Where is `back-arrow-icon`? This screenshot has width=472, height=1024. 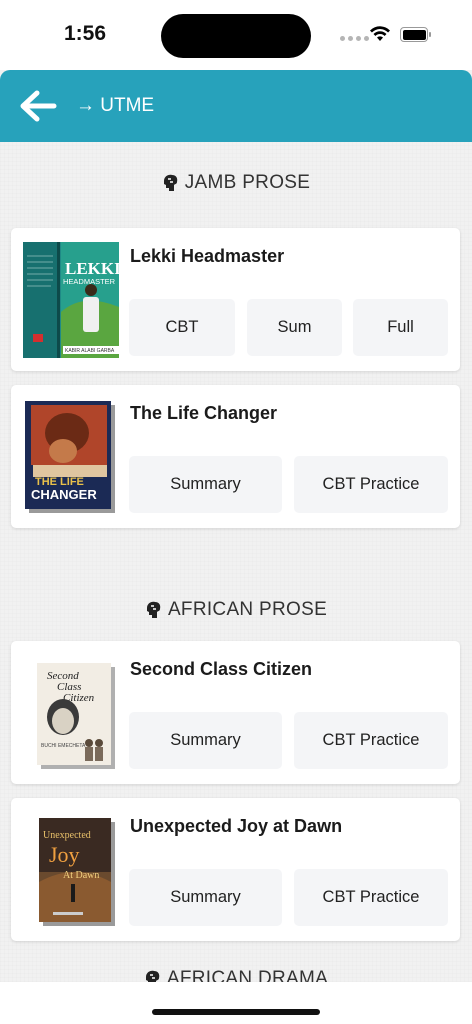
back-arrow-icon is located at coordinates (38, 106).